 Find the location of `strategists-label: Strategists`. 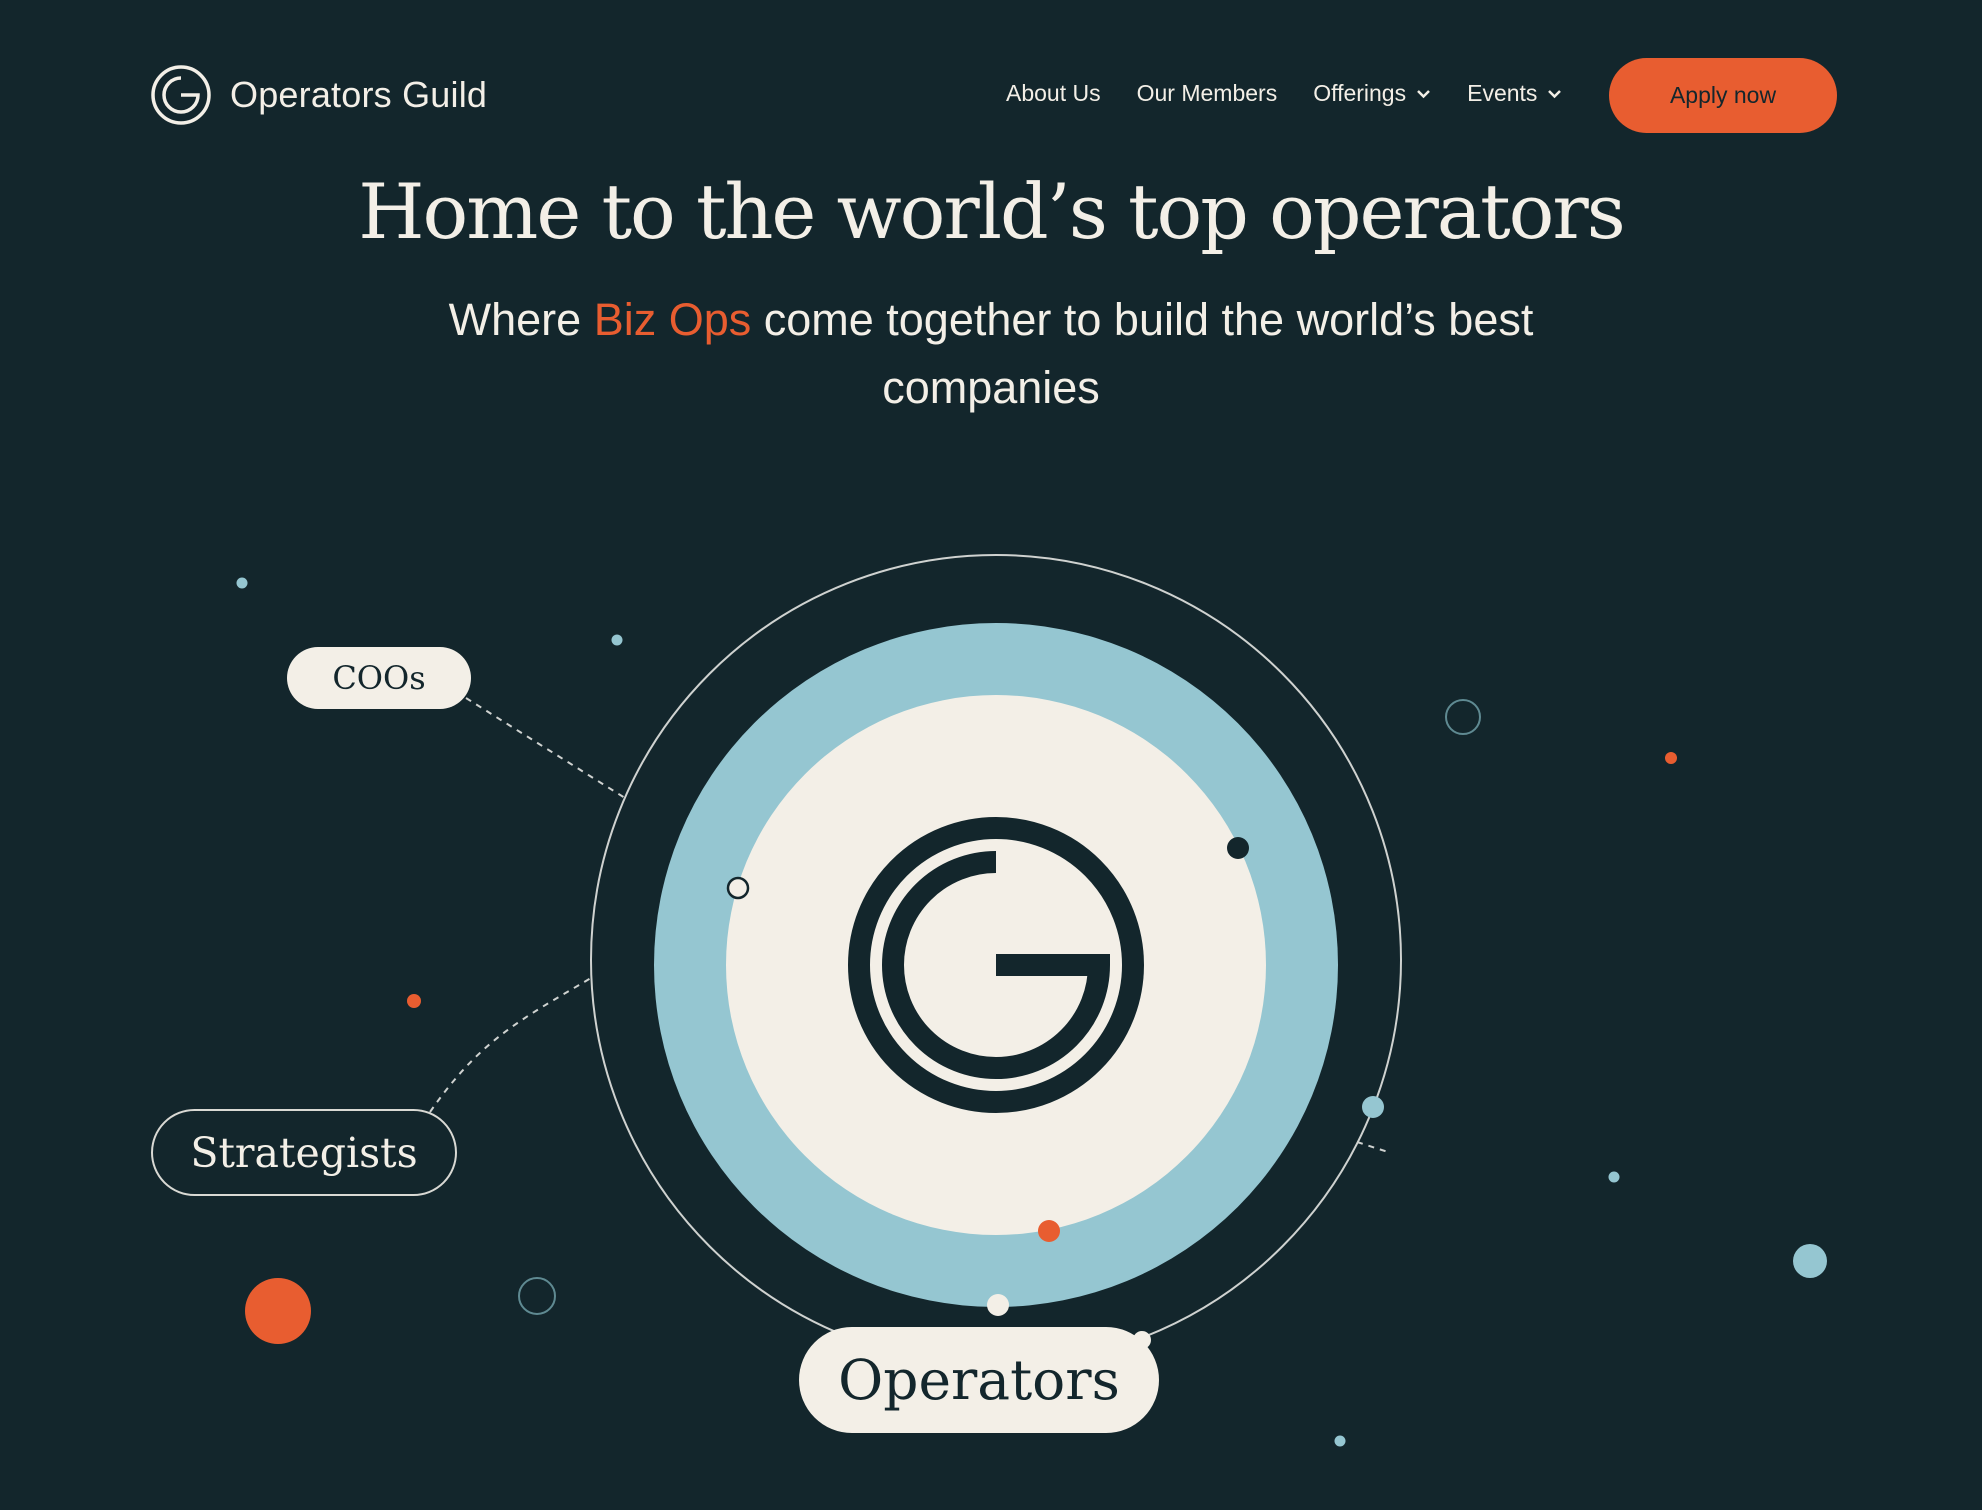

strategists-label: Strategists is located at coordinates (304, 1152).